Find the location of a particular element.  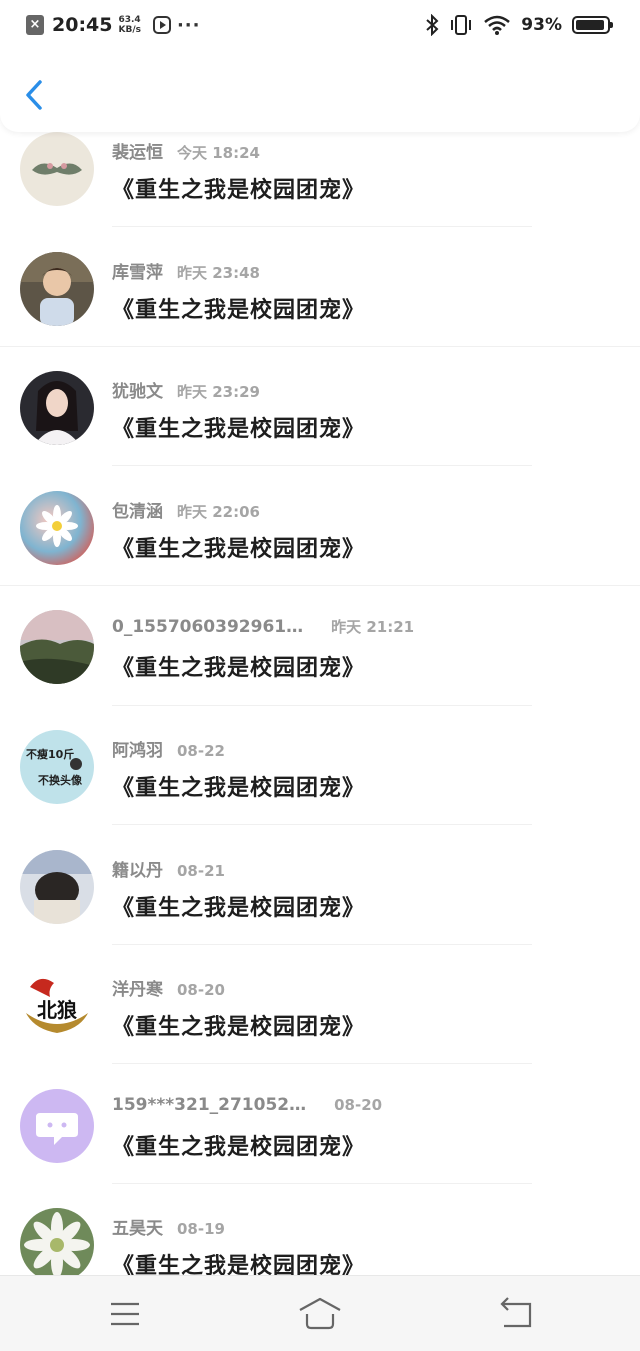

white-flower-avatar is located at coordinates (57, 1245).